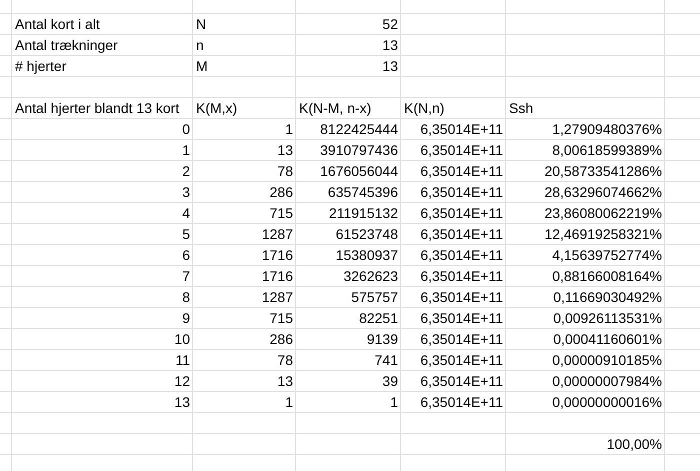  Describe the element at coordinates (607, 360) in the screenshot. I see `table-cell-text: 0,00000910185%` at that location.